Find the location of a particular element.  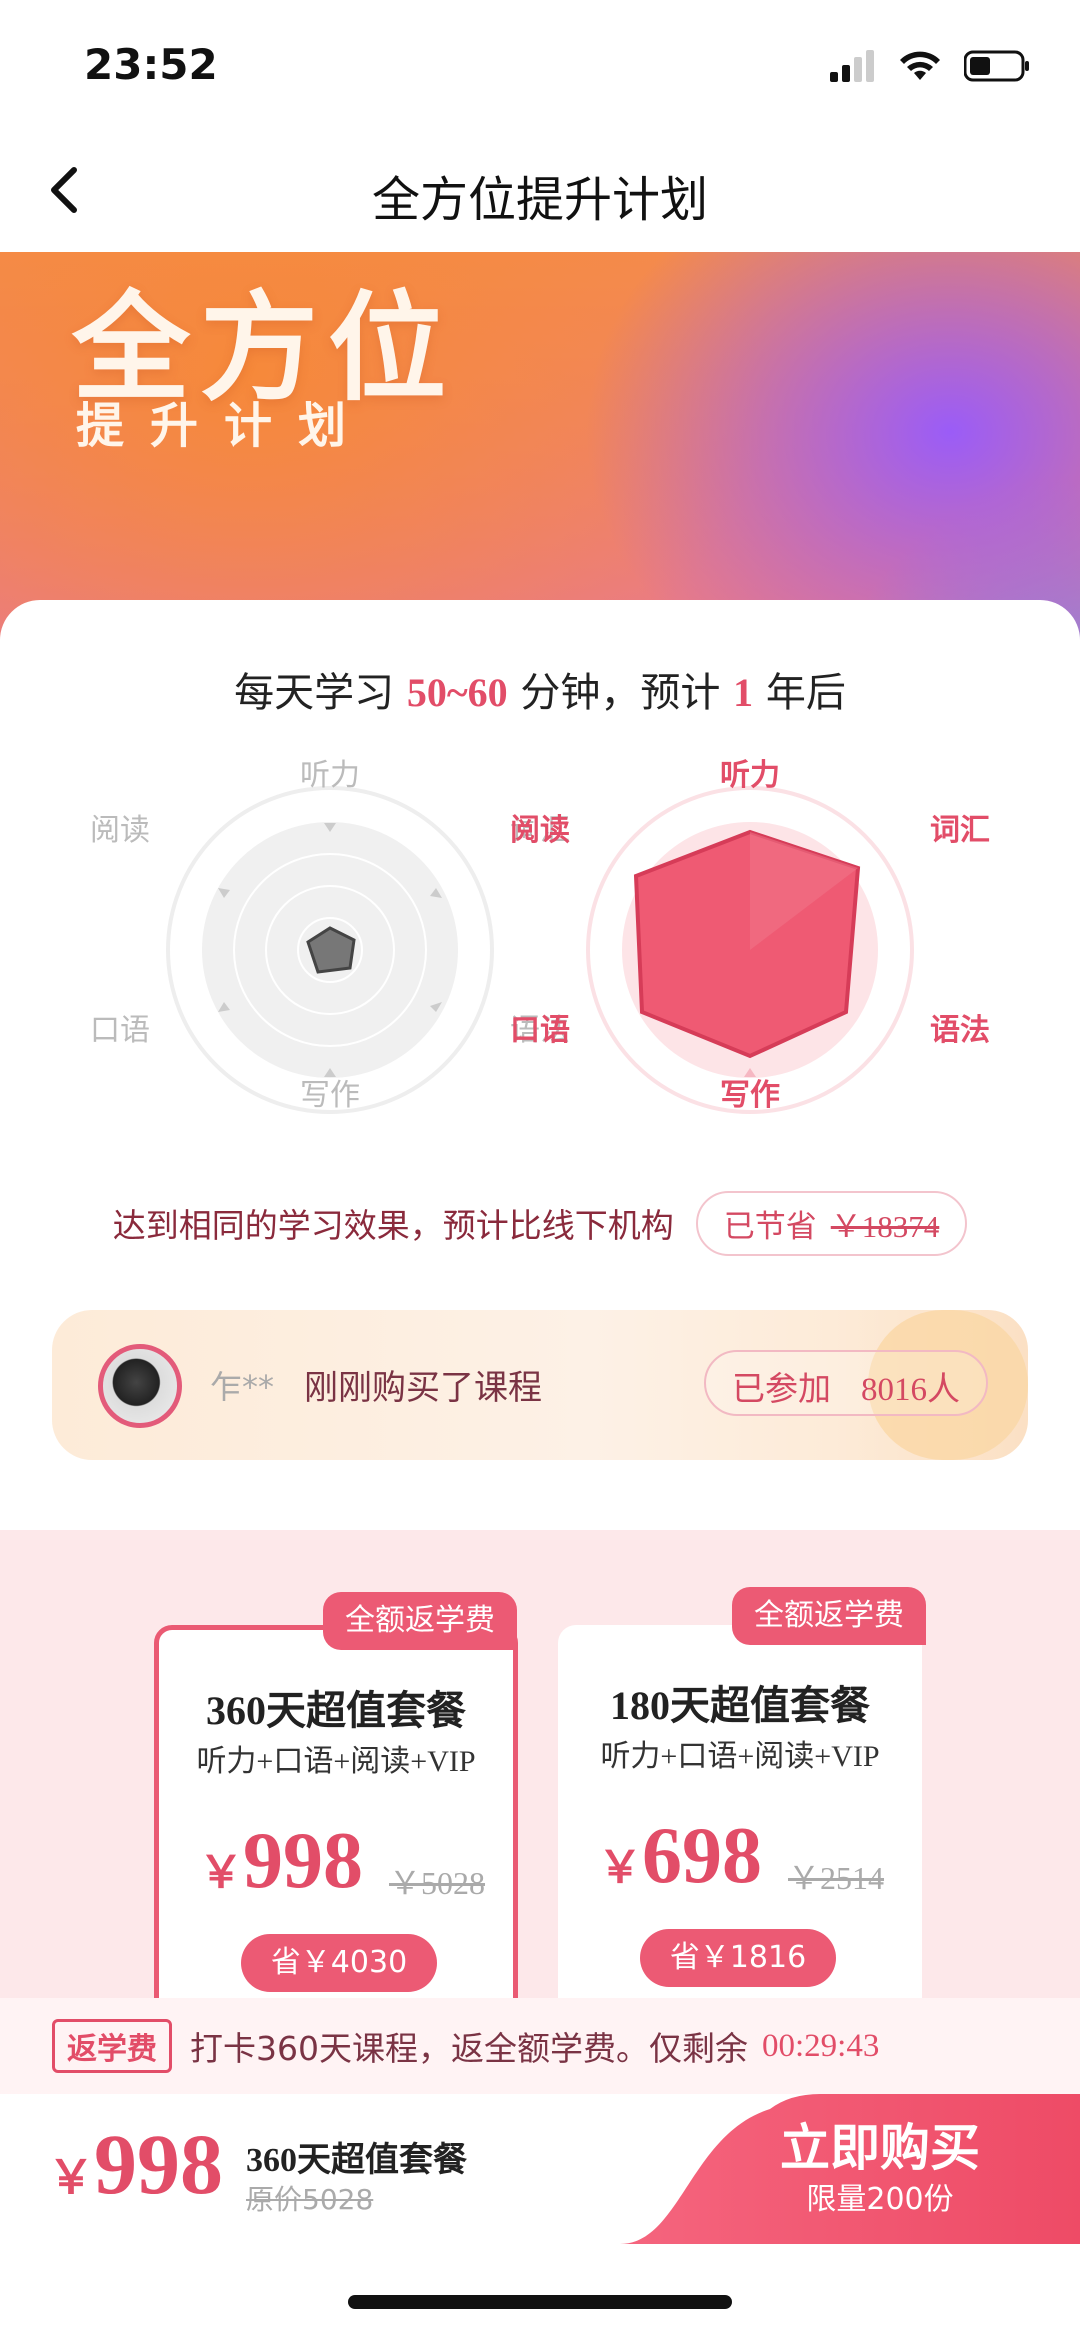

recent-purchase-banner: 乍** 刚刚购买了课程 已参加 8016人 is located at coordinates (540, 1385).